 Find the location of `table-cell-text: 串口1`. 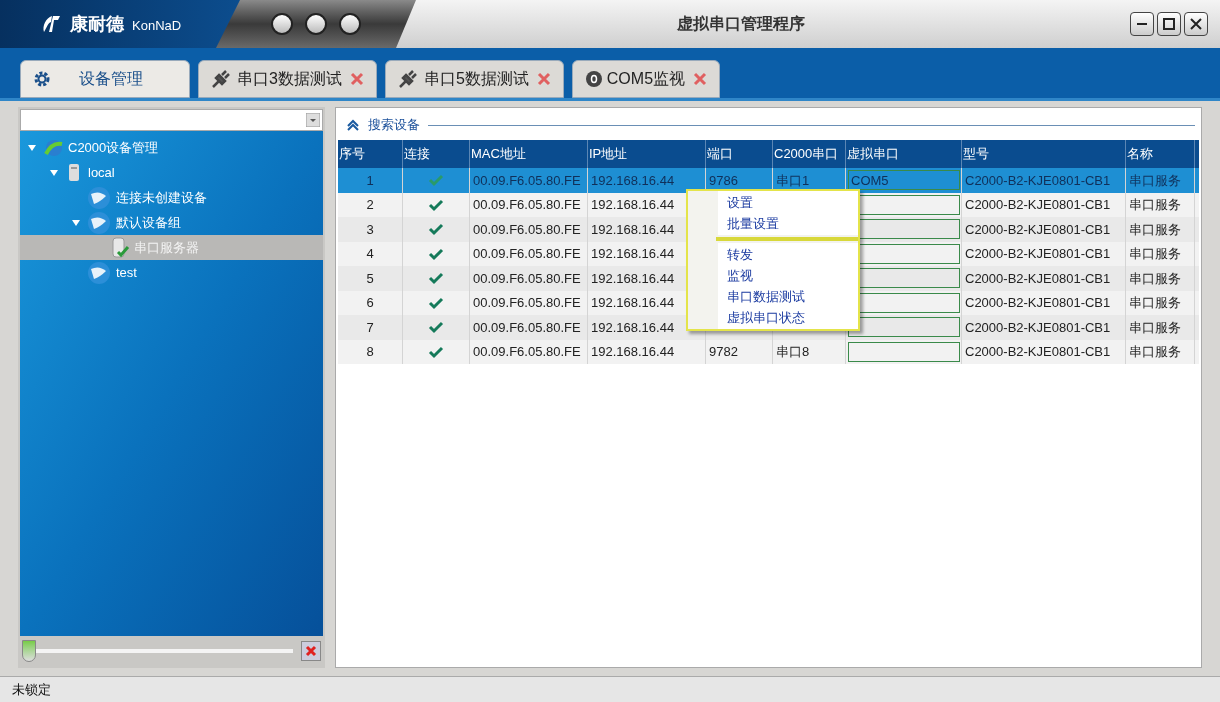

table-cell-text: 串口1 is located at coordinates (793, 180).